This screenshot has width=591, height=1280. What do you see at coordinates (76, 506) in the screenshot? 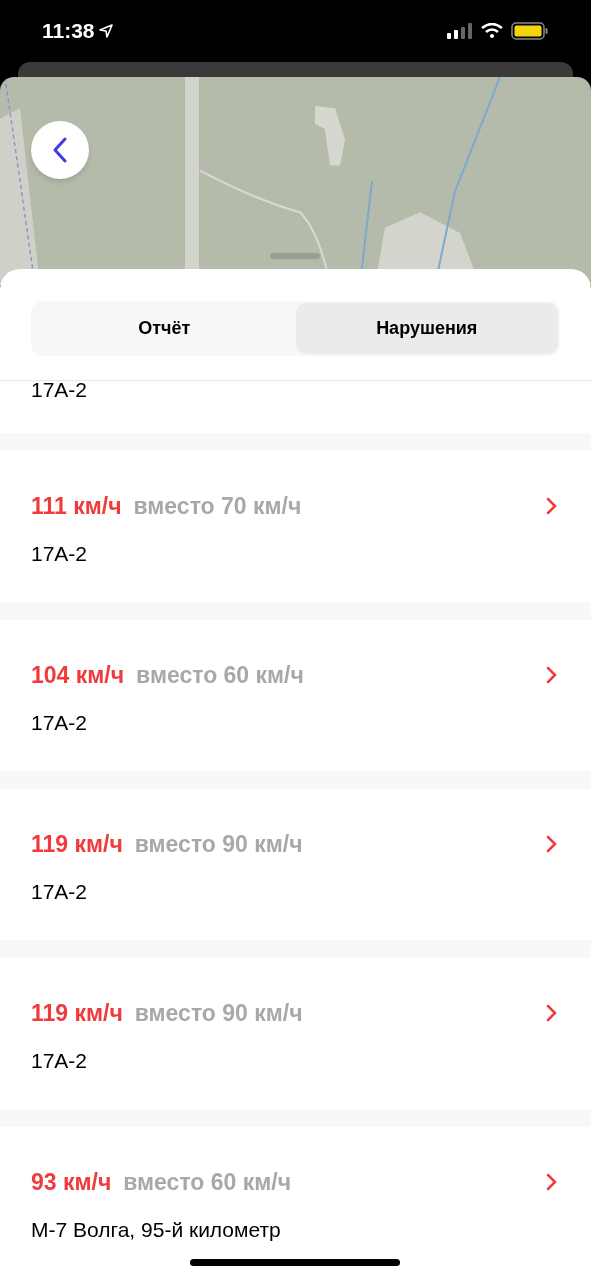
I see `speed-value: 111 км/ч` at bounding box center [76, 506].